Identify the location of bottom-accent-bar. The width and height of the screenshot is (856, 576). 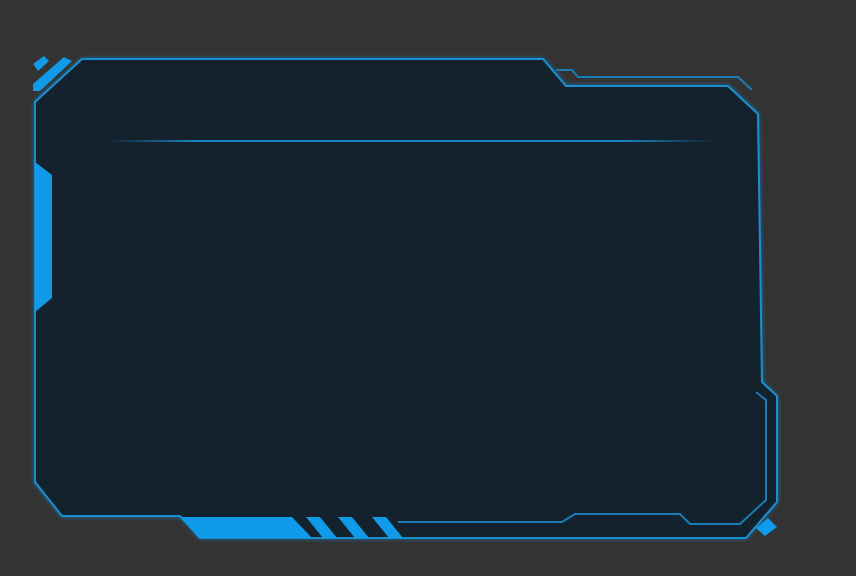
(246, 527).